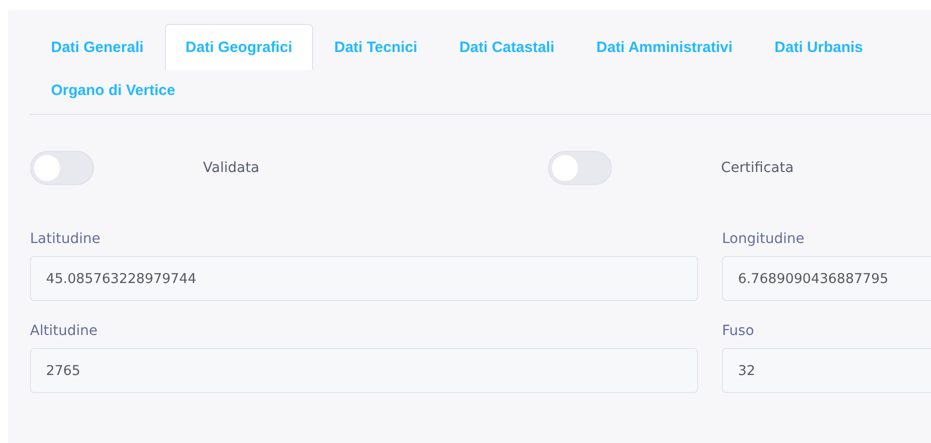 Image resolution: width=931 pixels, height=443 pixels. What do you see at coordinates (758, 168) in the screenshot?
I see `toggle-label: Certificata` at bounding box center [758, 168].